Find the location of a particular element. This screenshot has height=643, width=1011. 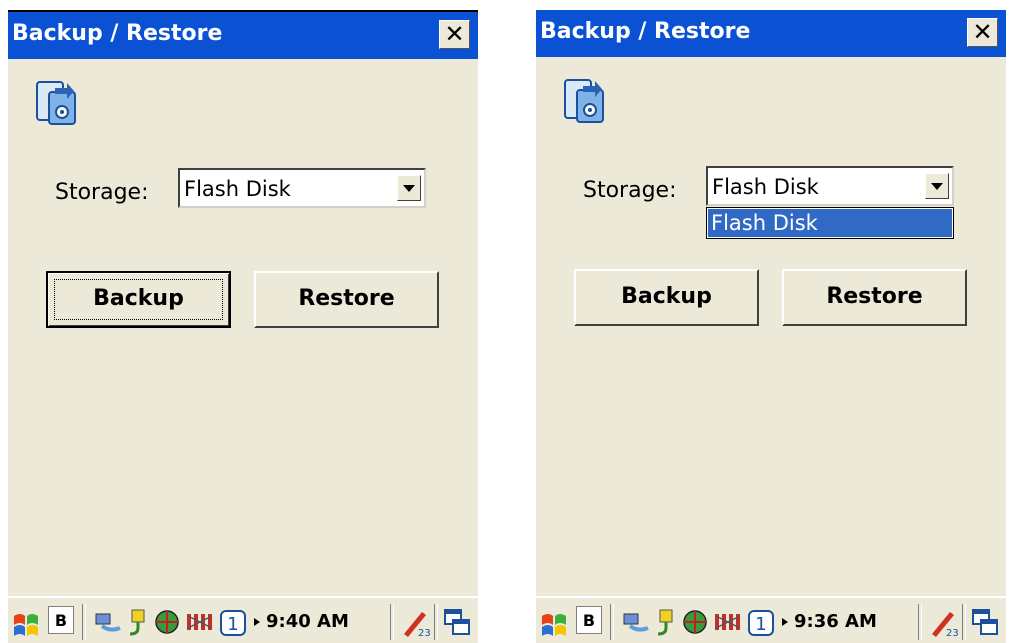

backup-button-label: Backup is located at coordinates (666, 296).